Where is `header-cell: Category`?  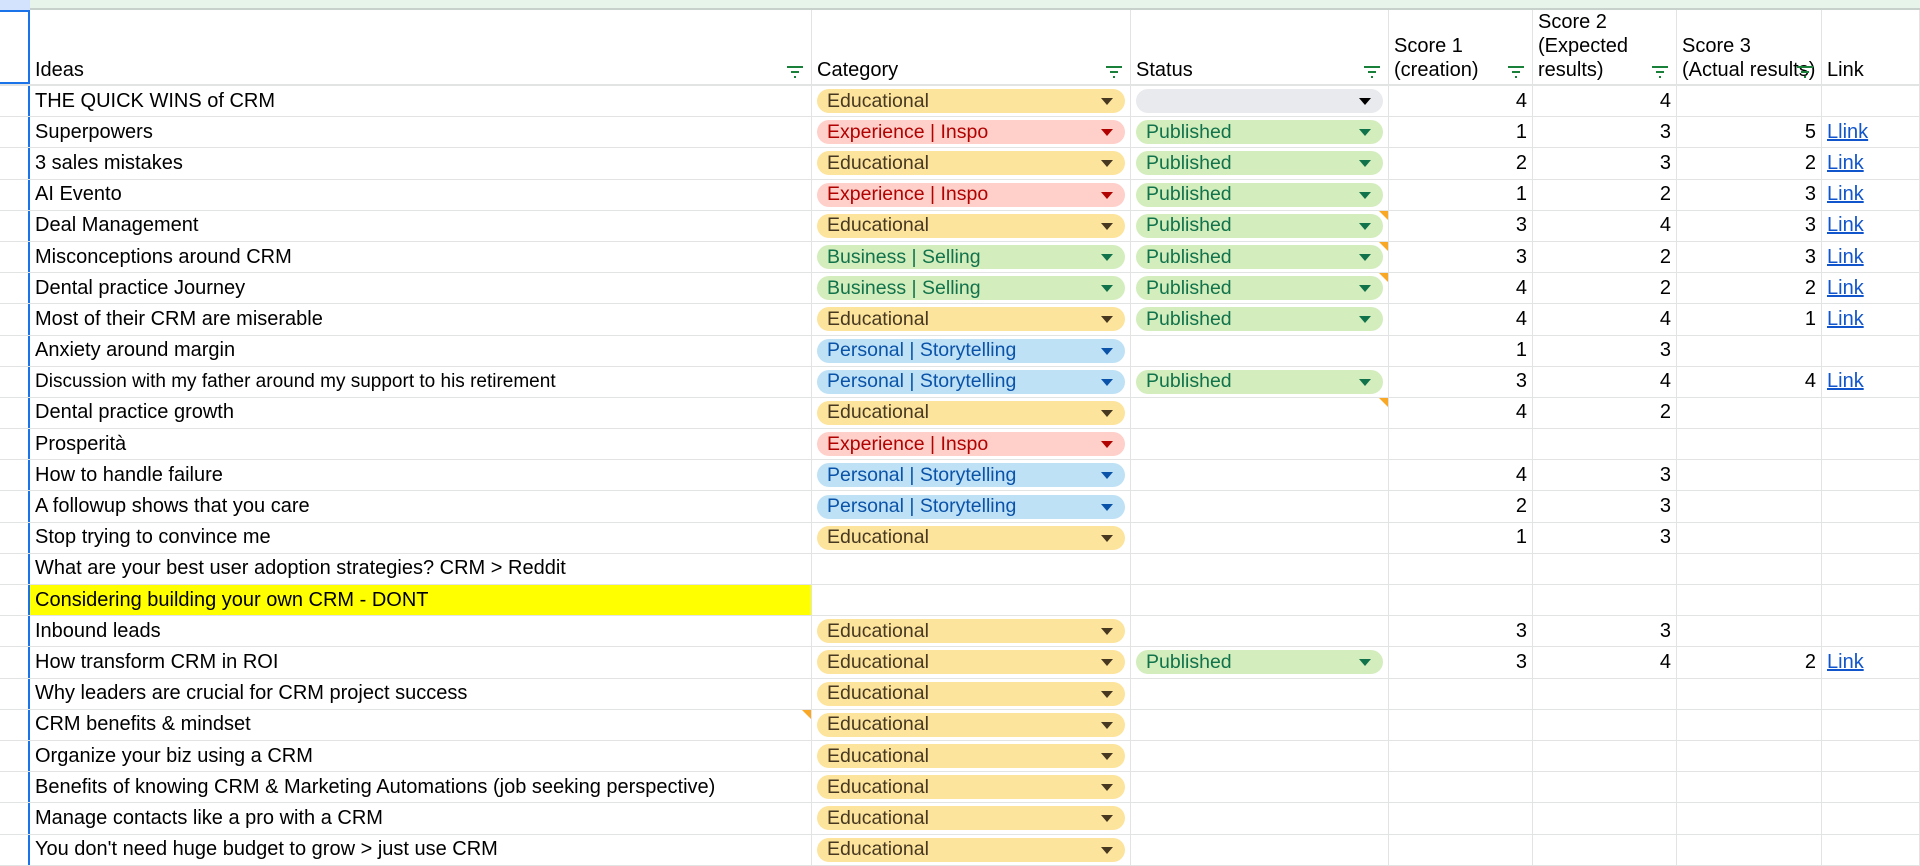 header-cell: Category is located at coordinates (971, 47).